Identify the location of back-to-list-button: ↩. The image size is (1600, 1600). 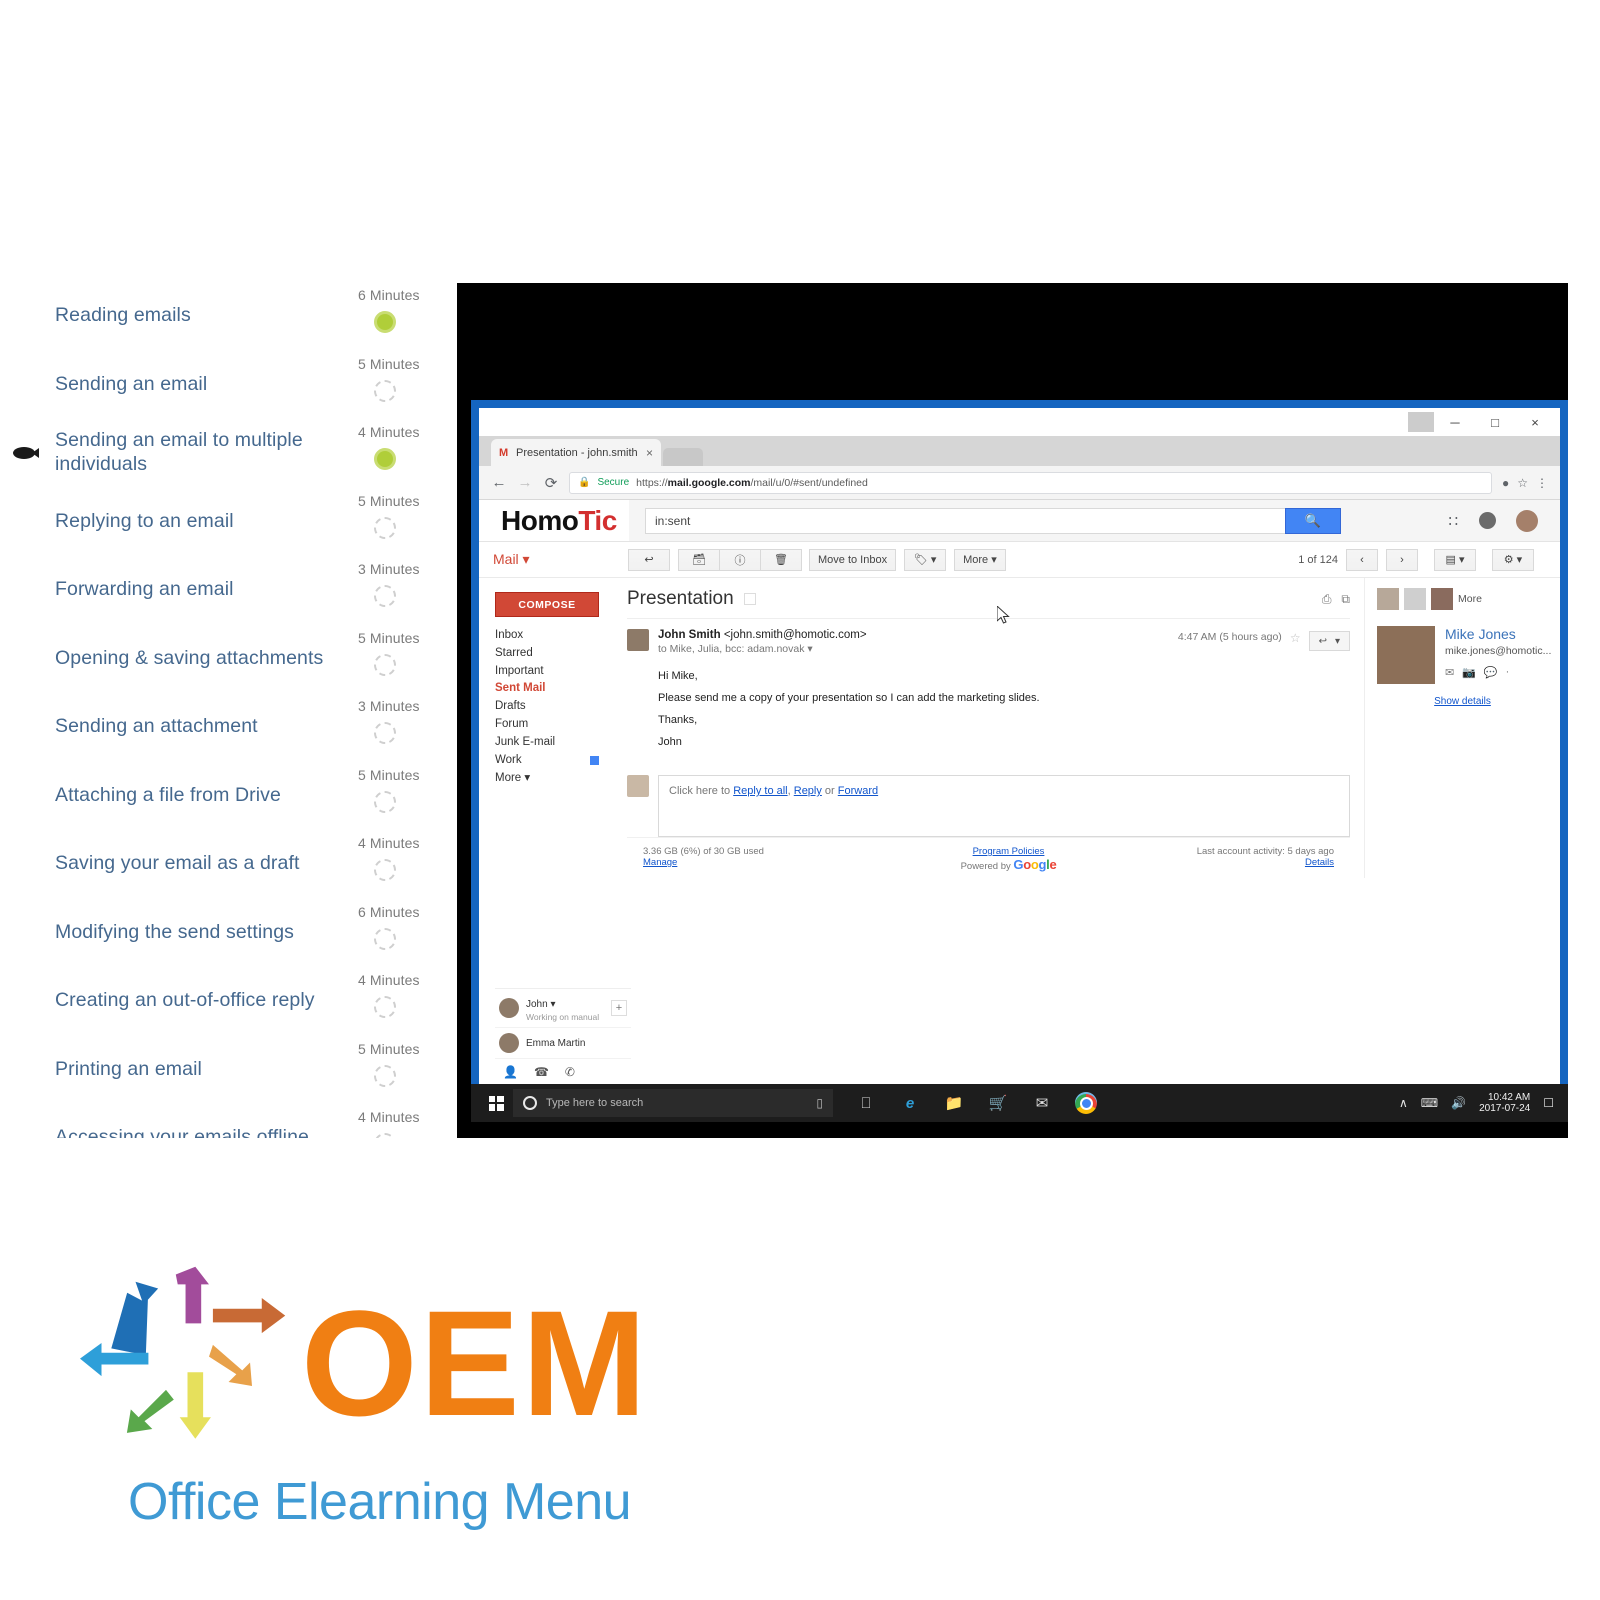
(649, 559).